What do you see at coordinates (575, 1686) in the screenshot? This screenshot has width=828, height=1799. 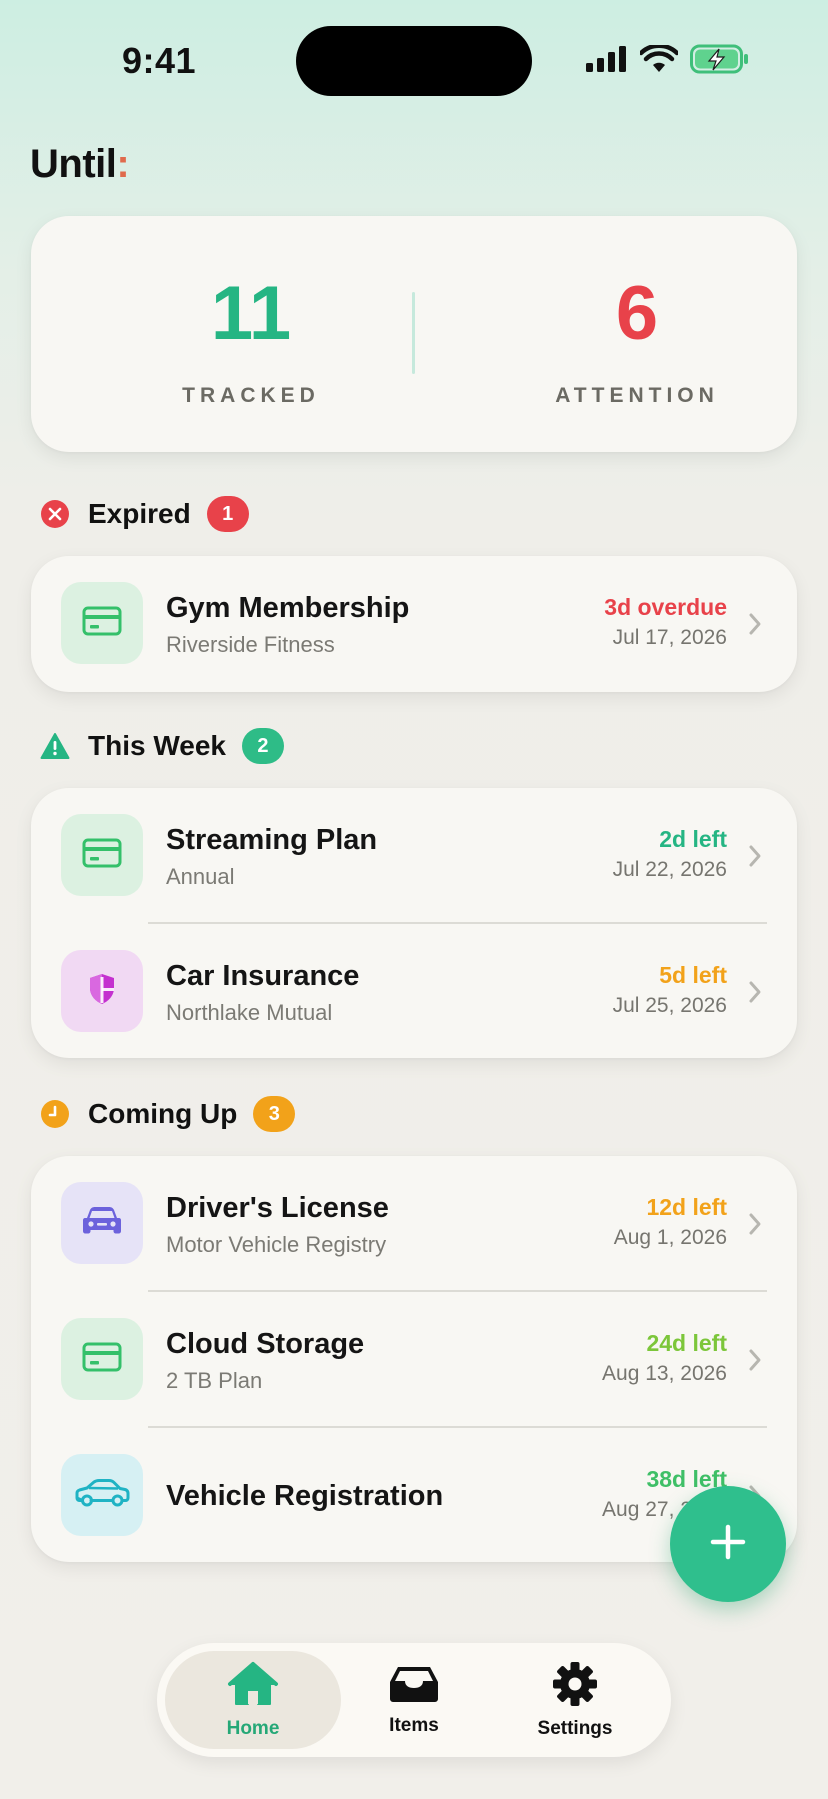 I see `gear-icon` at bounding box center [575, 1686].